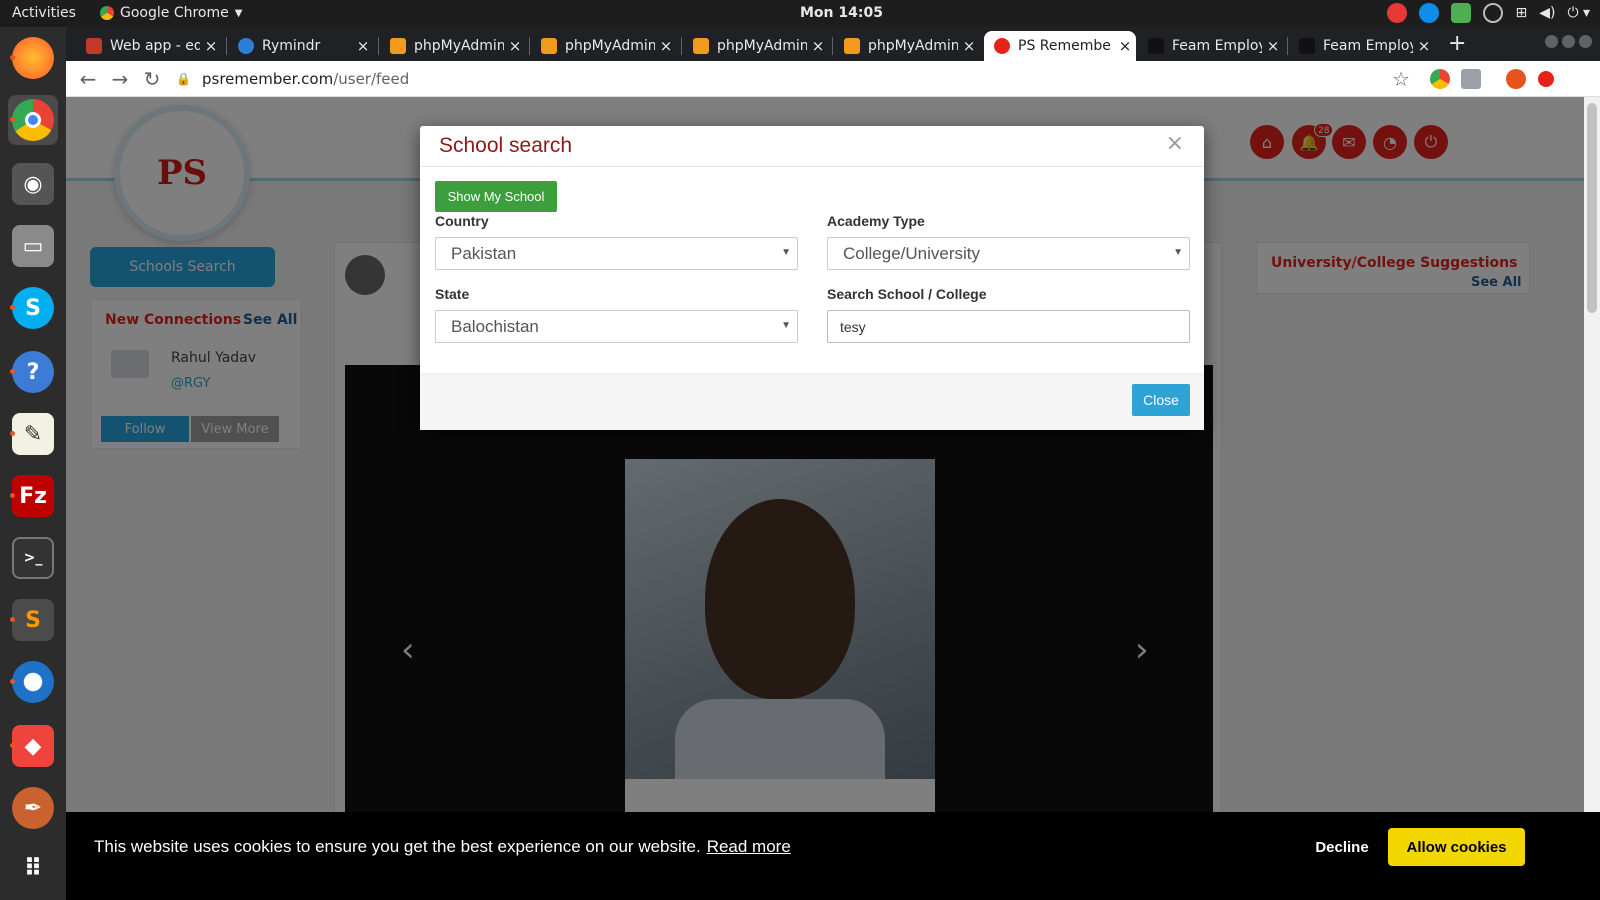 This screenshot has width=1600, height=900. I want to click on maximize-icon, so click(1568, 41).